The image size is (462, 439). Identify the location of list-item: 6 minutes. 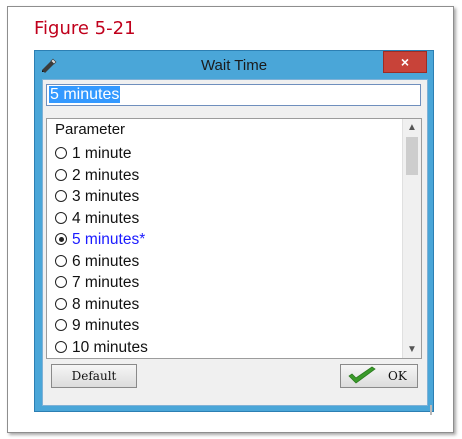
(101, 262).